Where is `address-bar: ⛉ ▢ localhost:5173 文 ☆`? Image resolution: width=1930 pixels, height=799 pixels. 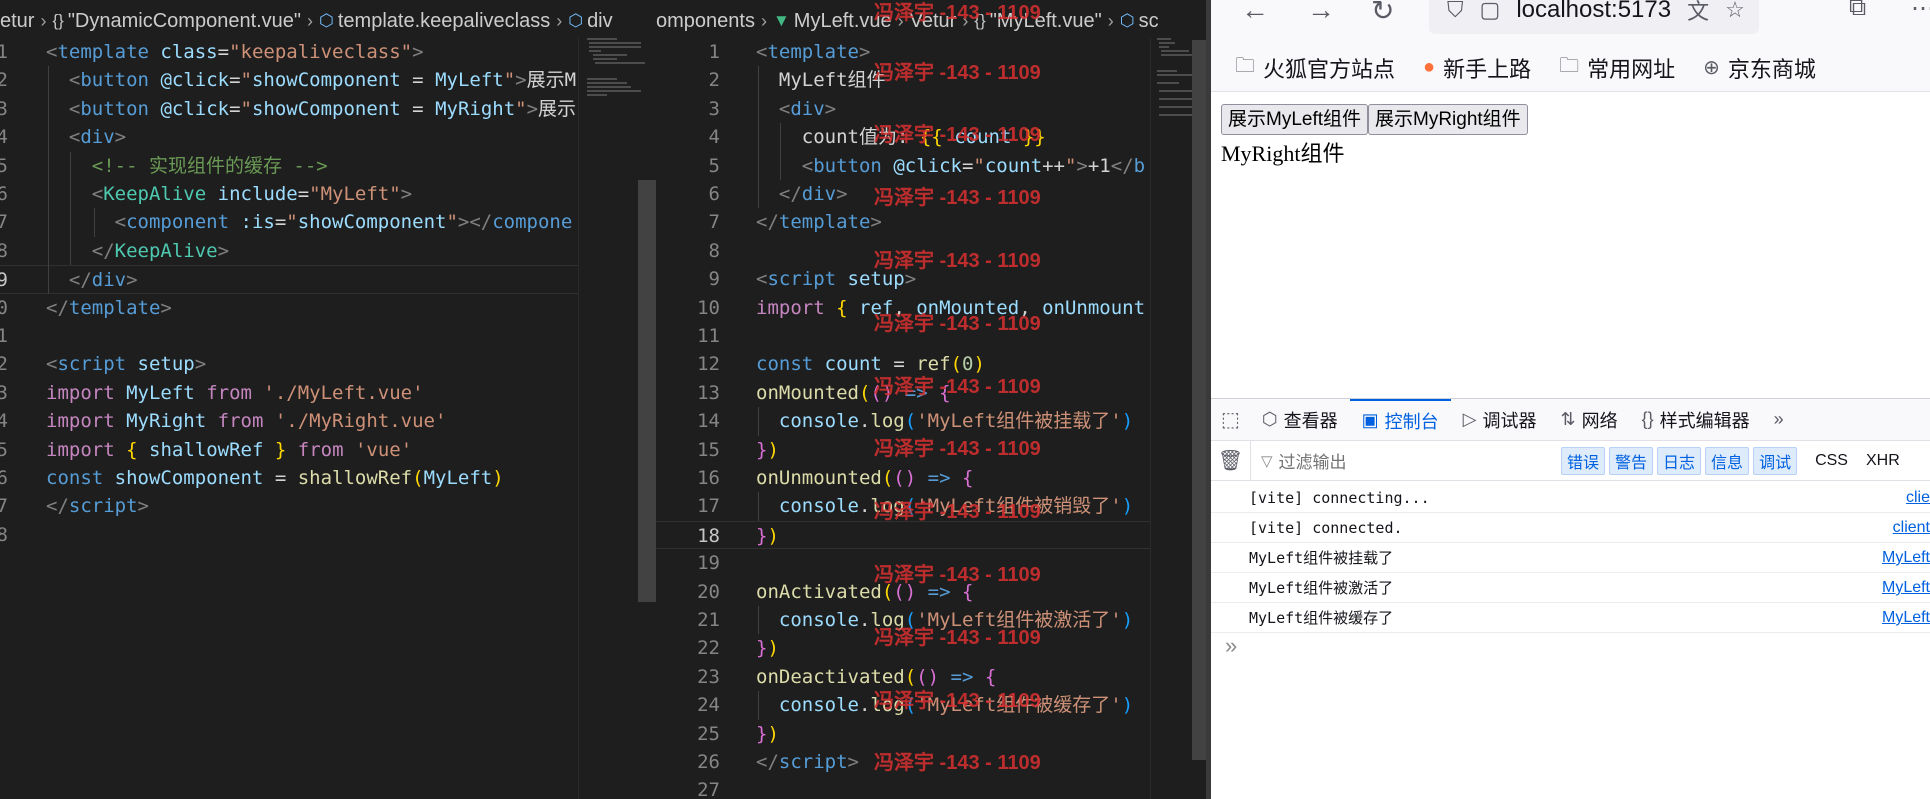 address-bar: ⛉ ▢ localhost:5173 文 ☆ is located at coordinates (1594, 17).